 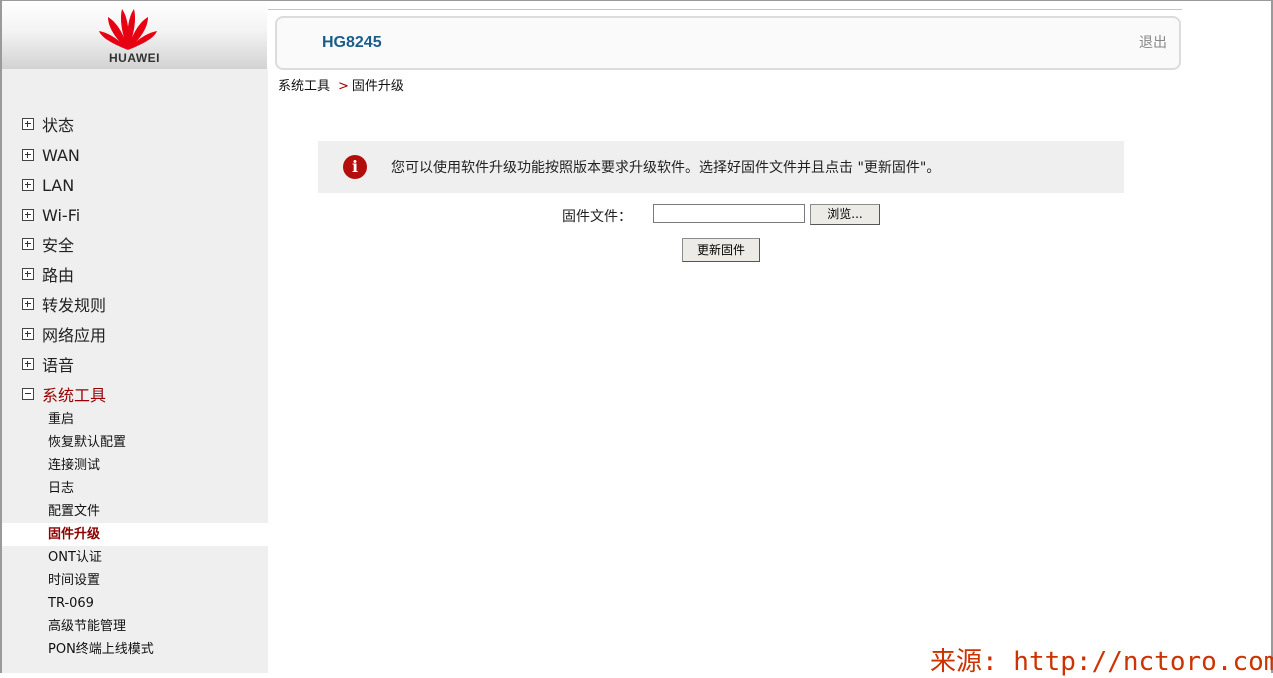 I want to click on nav-item-label: Wi-Fi, so click(x=61, y=215).